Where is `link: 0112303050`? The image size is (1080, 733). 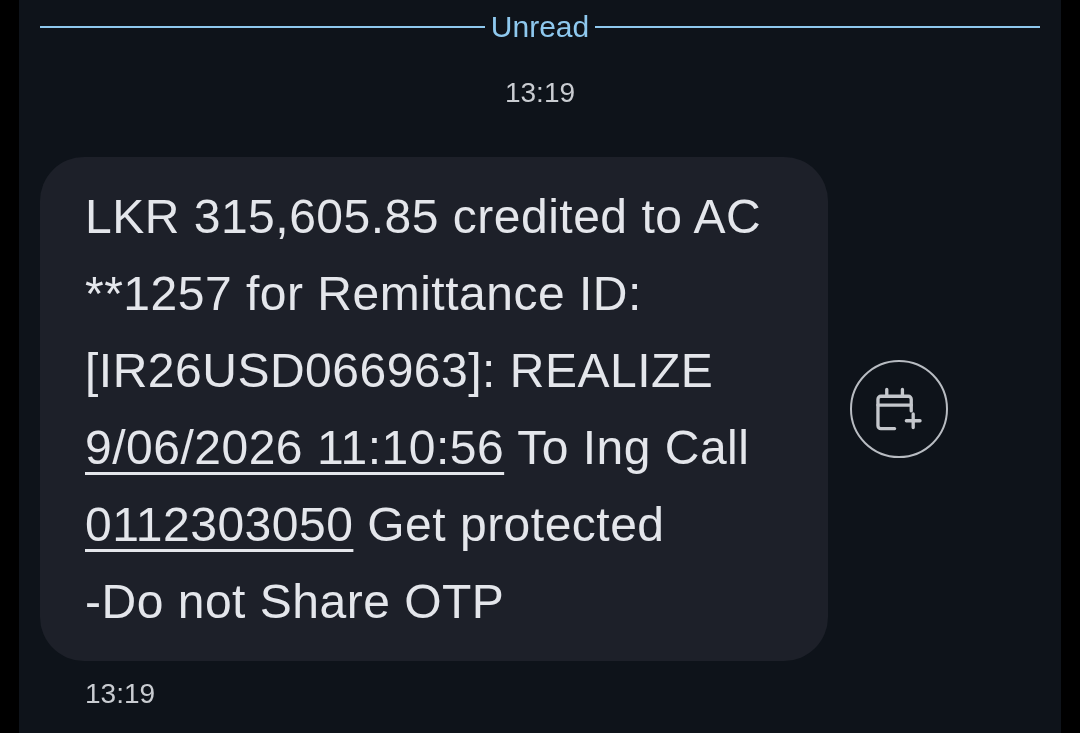
link: 0112303050 is located at coordinates (219, 524).